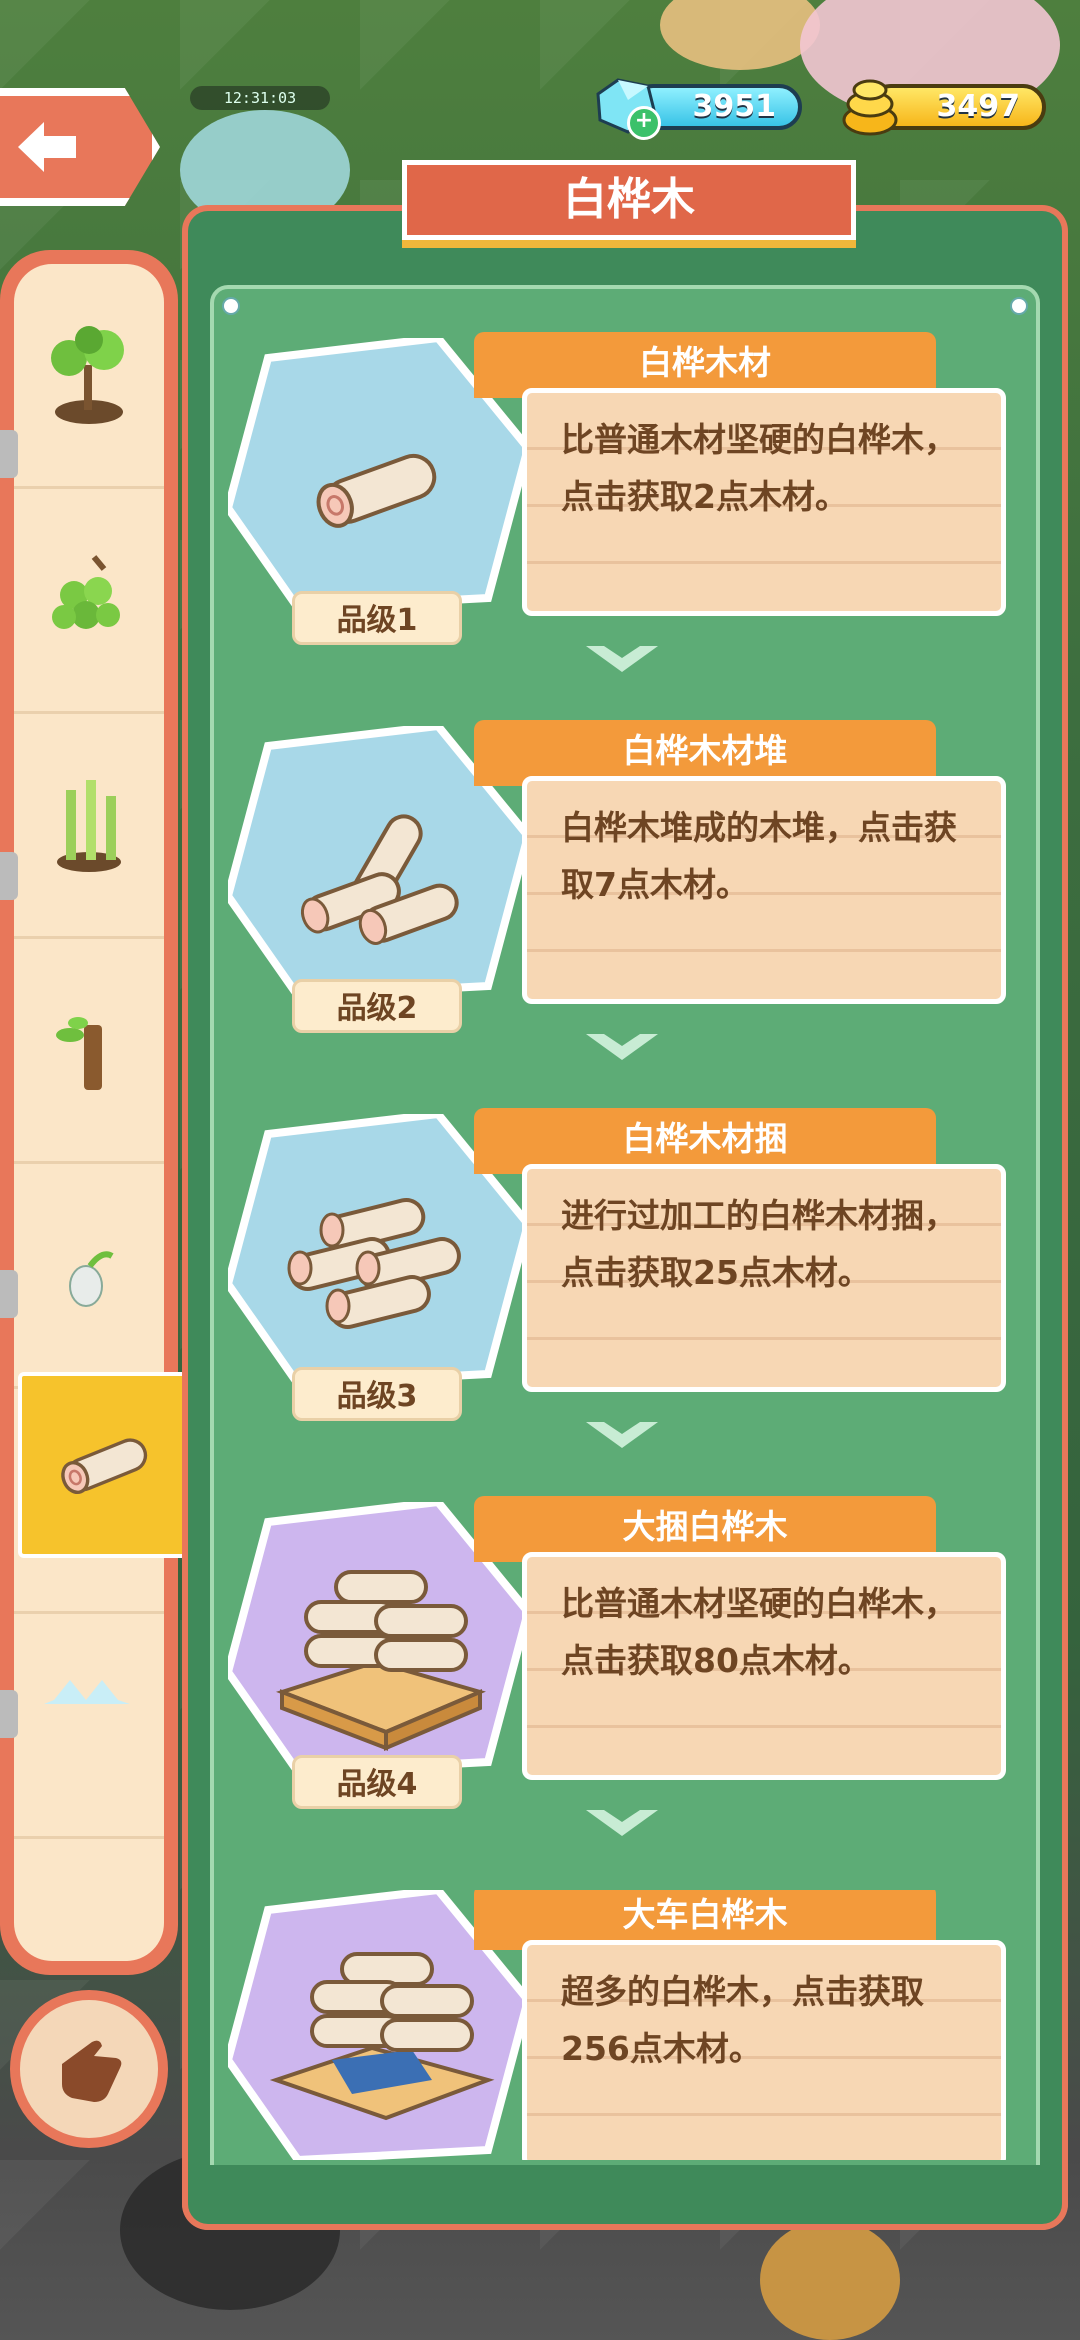 The width and height of the screenshot is (1080, 2340). I want to click on log-cart-icon, so click(382, 2036).